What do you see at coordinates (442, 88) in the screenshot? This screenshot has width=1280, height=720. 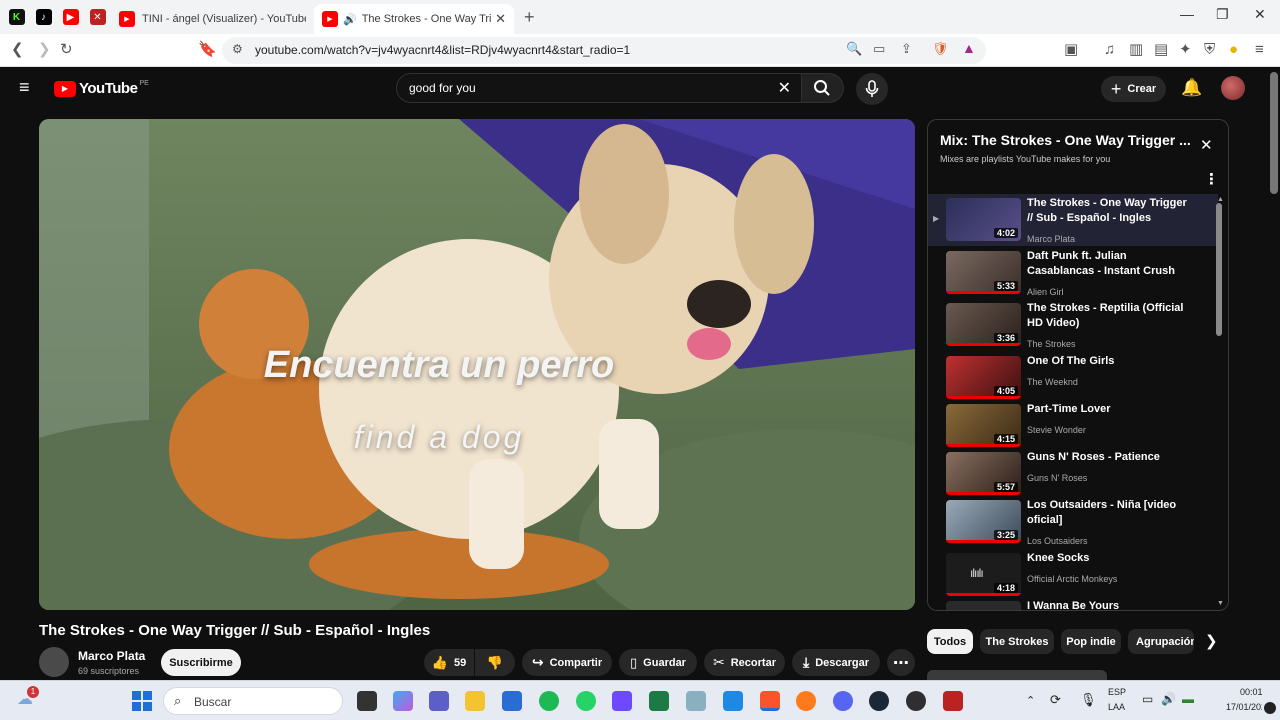 I see `search-input: good for you` at bounding box center [442, 88].